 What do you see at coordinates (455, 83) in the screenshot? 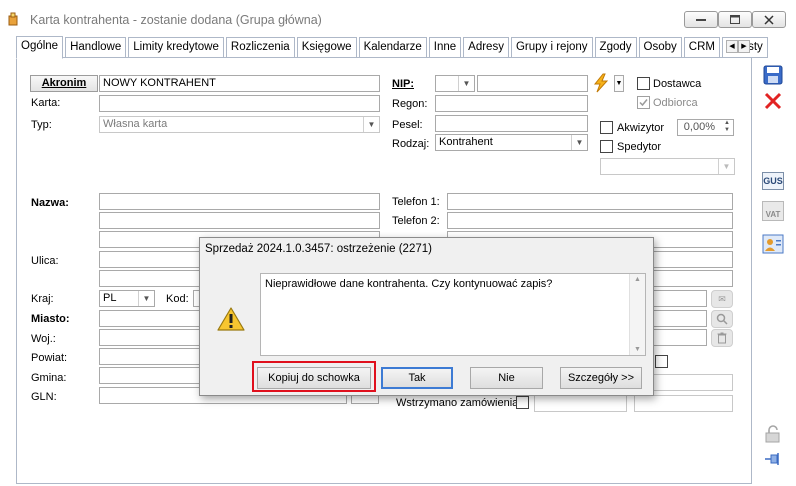
I see `nip-prefix-select: ▼` at bounding box center [455, 83].